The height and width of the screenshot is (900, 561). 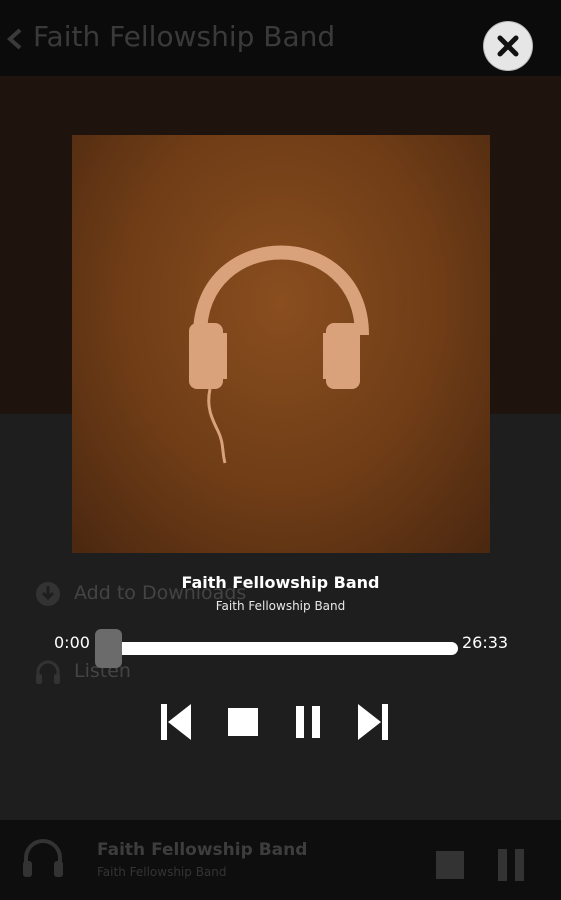 What do you see at coordinates (450, 865) in the screenshot?
I see `mini-stop-icon` at bounding box center [450, 865].